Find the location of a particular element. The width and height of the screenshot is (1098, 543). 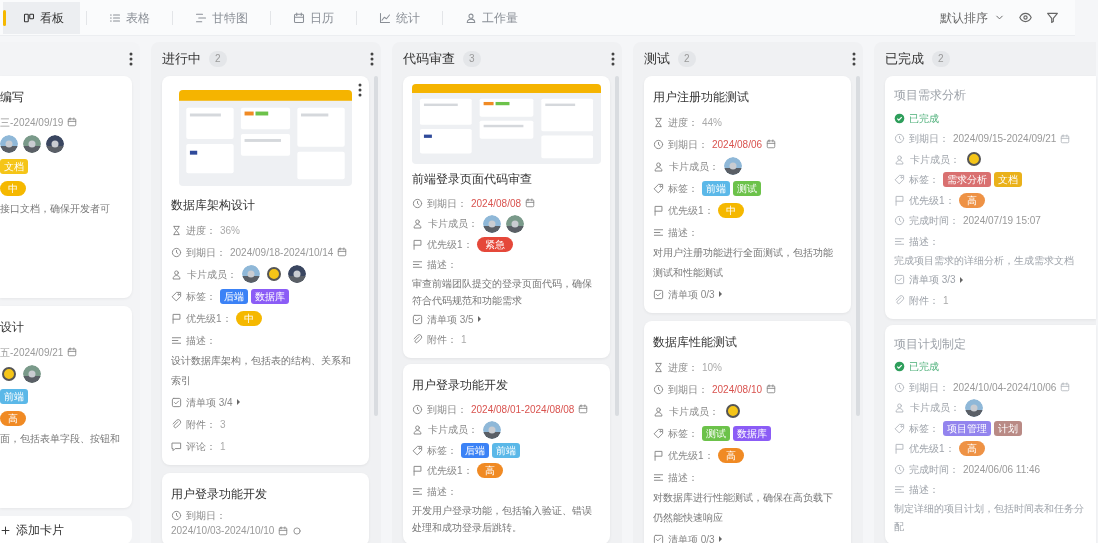

checklist-toggle: 清单项 0/3 is located at coordinates (687, 294).